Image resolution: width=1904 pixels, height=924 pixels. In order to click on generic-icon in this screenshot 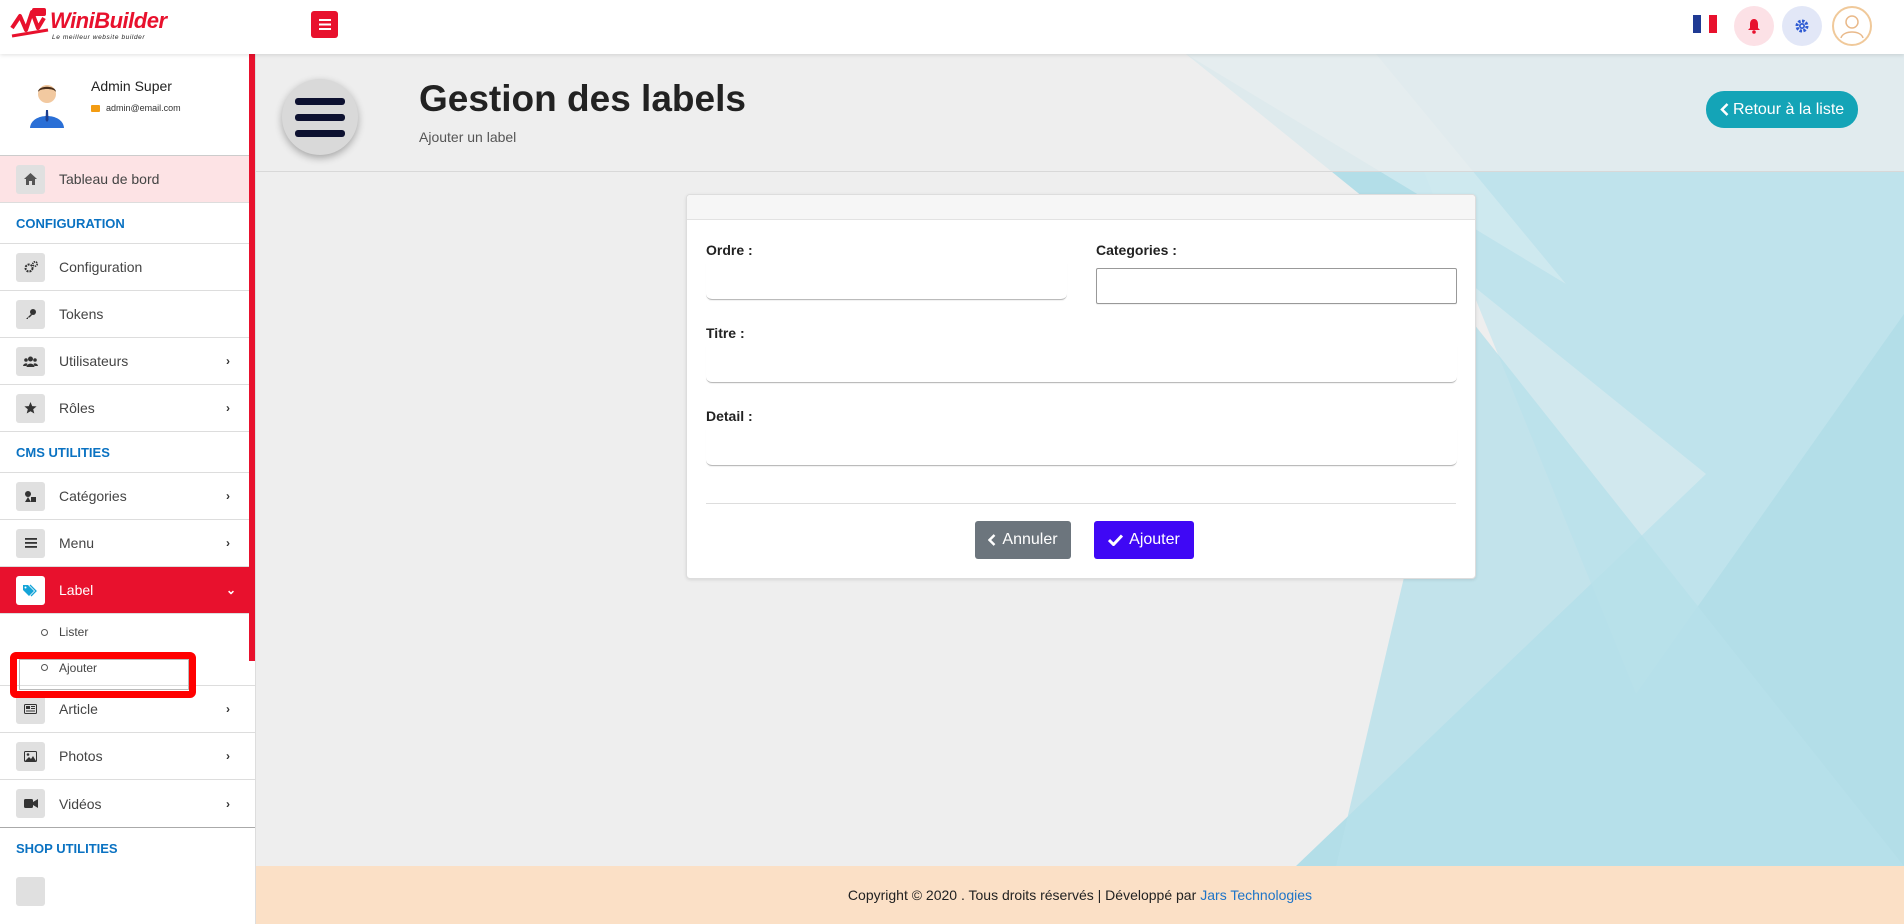, I will do `click(30, 891)`.